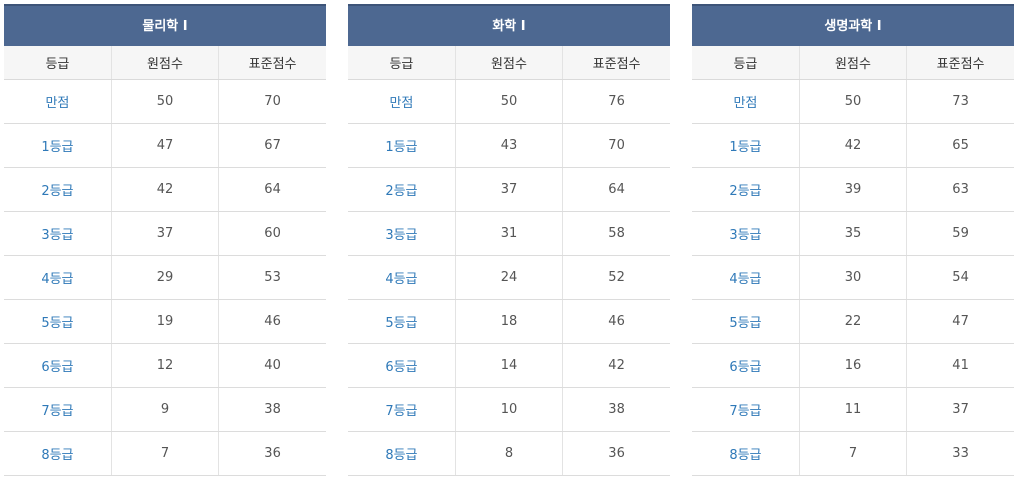 This screenshot has height=478, width=1019. I want to click on raw-score-cell: 30, so click(853, 277).